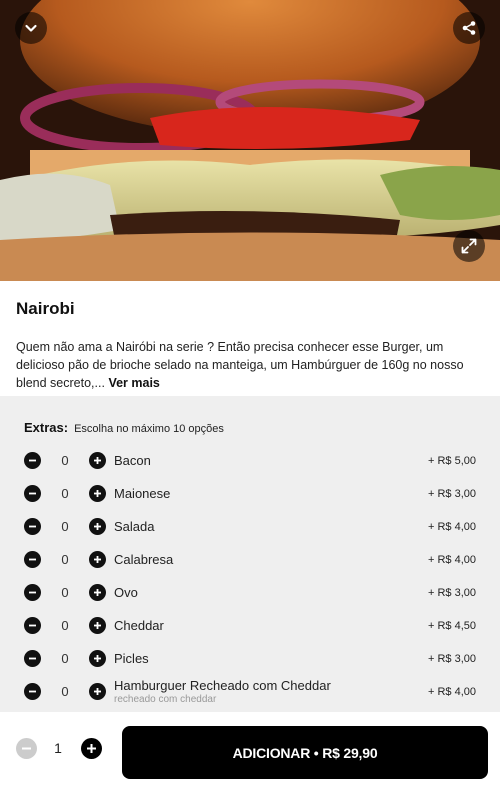 The height and width of the screenshot is (785, 500). What do you see at coordinates (46, 427) in the screenshot?
I see `extras-label: Extras:` at bounding box center [46, 427].